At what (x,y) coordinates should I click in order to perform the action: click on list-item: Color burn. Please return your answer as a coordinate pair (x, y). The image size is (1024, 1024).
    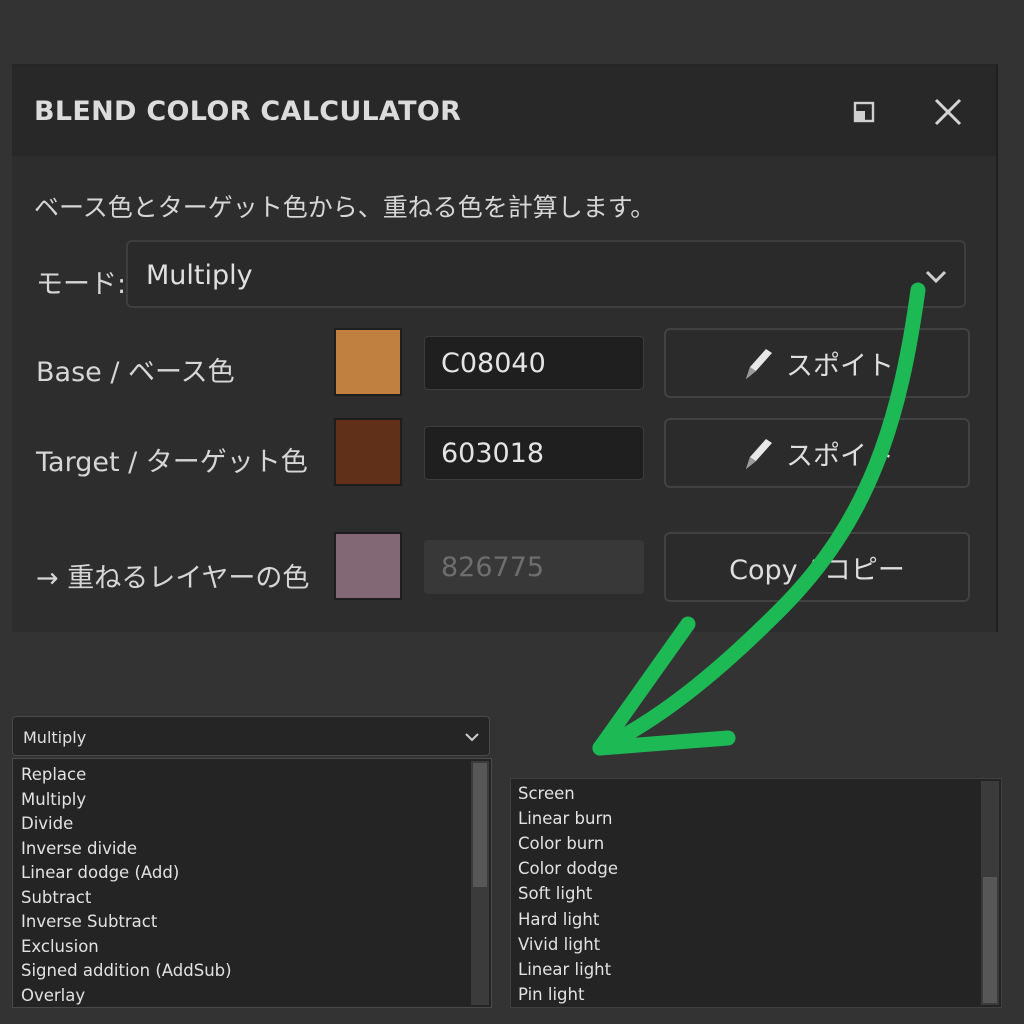
    Looking at the image, I should click on (561, 843).